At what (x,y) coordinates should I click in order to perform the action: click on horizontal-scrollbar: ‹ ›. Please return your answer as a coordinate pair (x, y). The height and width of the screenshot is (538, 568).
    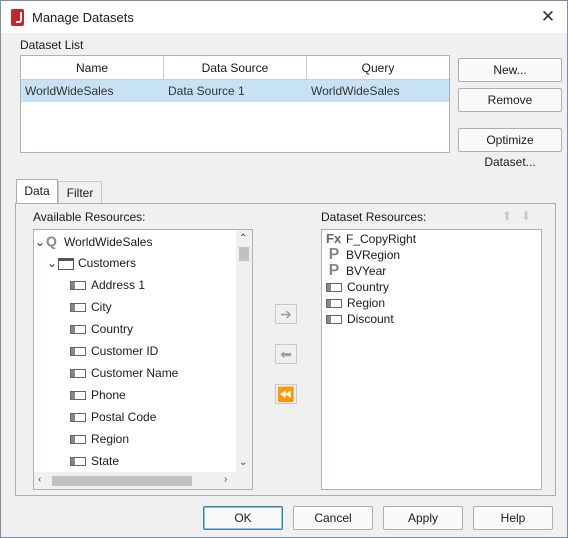
    Looking at the image, I should click on (143, 480).